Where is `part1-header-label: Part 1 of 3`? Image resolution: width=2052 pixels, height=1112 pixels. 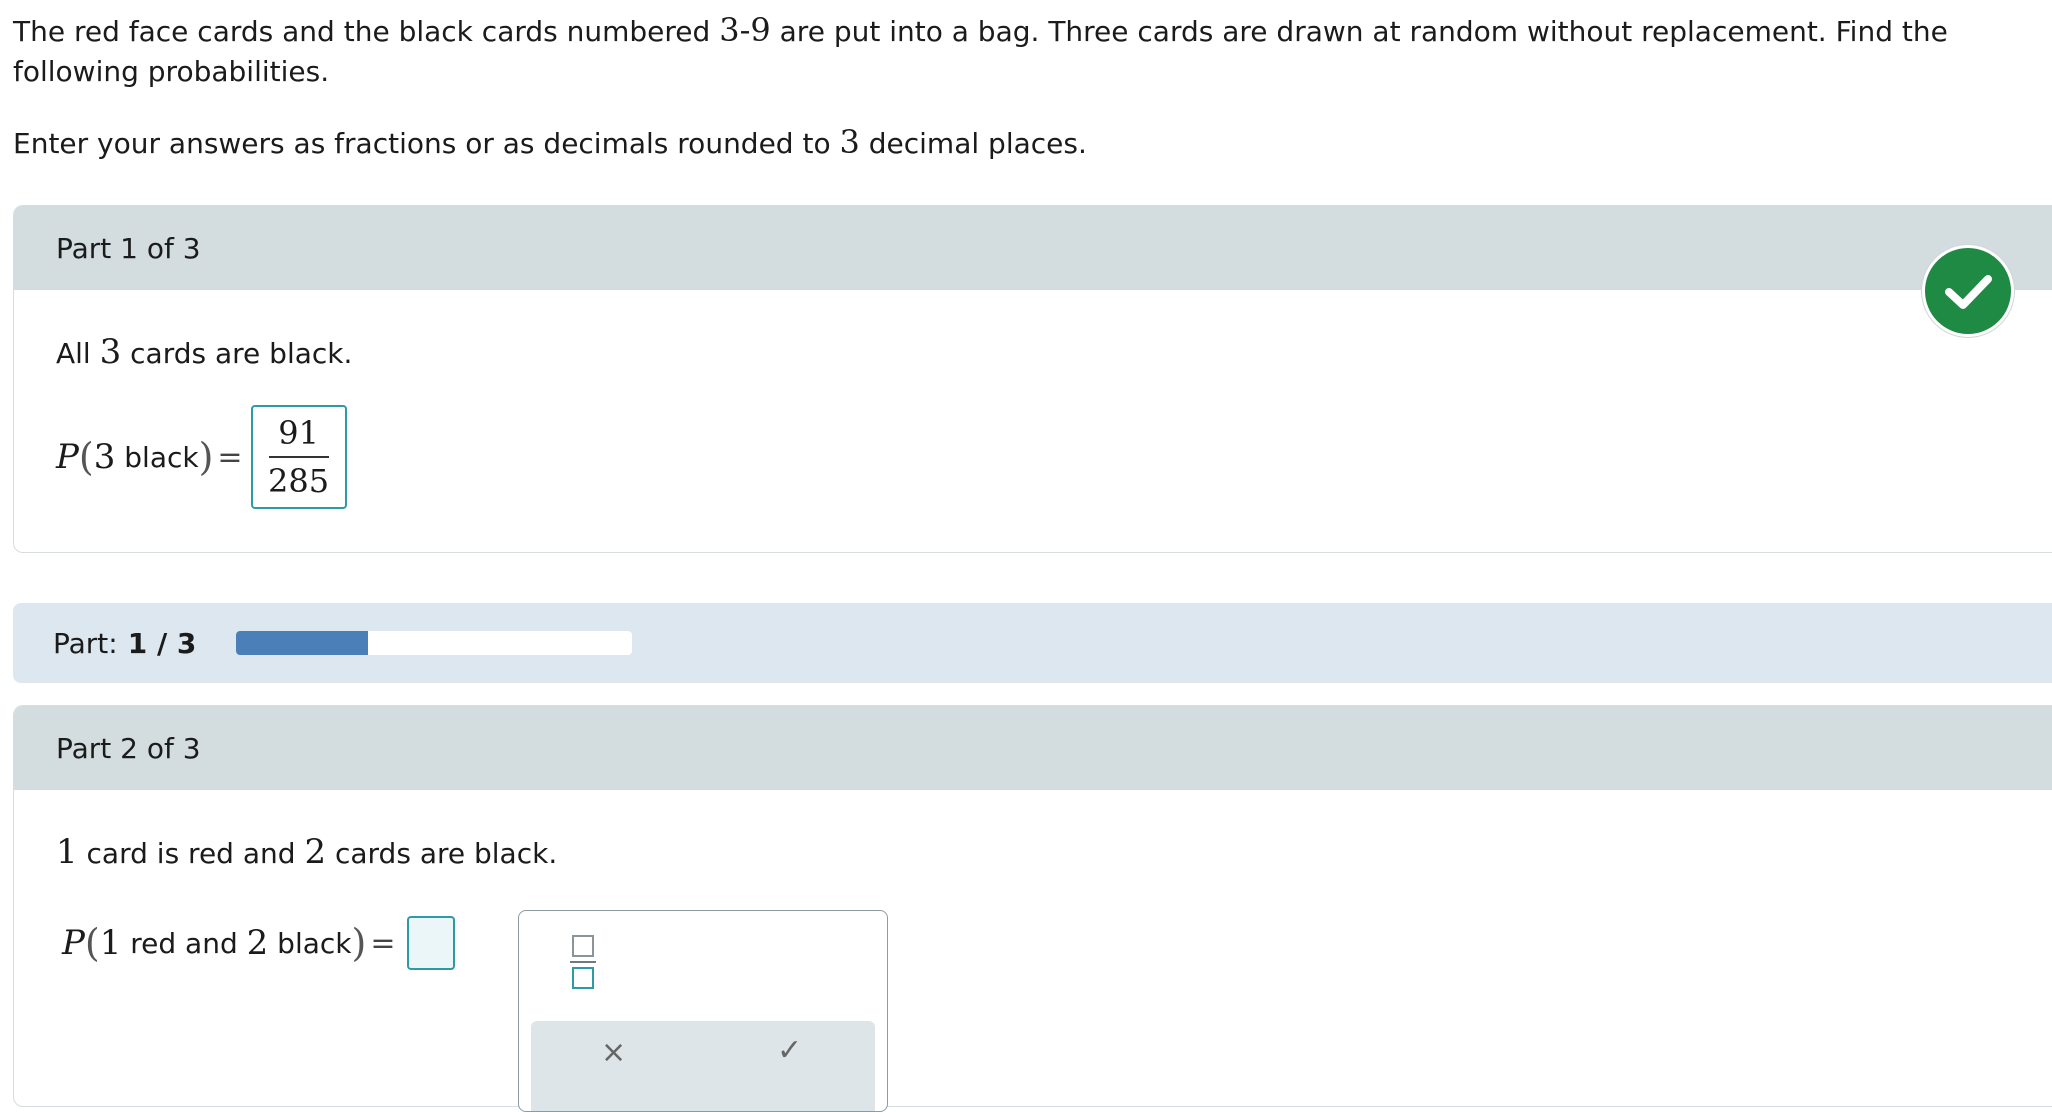 part1-header-label: Part 1 of 3 is located at coordinates (128, 248).